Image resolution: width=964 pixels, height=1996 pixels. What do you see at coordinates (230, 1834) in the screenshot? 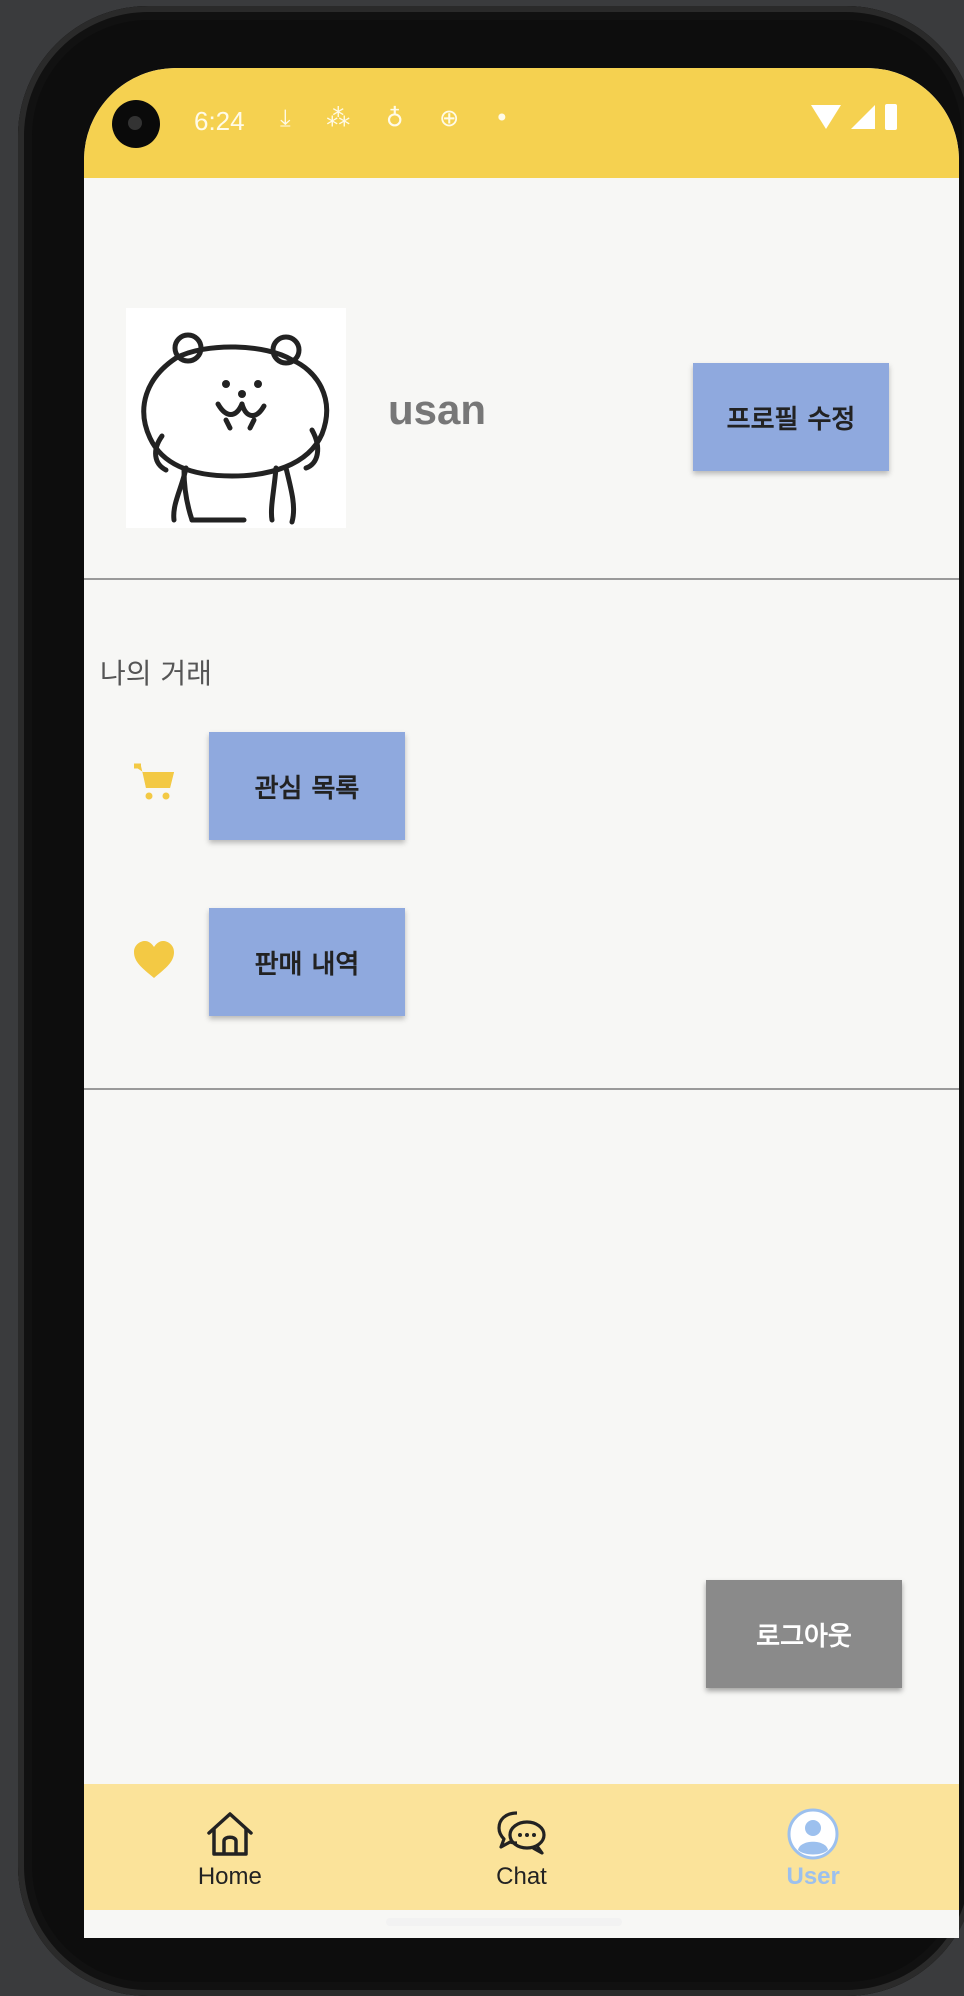
I see `home-icon` at bounding box center [230, 1834].